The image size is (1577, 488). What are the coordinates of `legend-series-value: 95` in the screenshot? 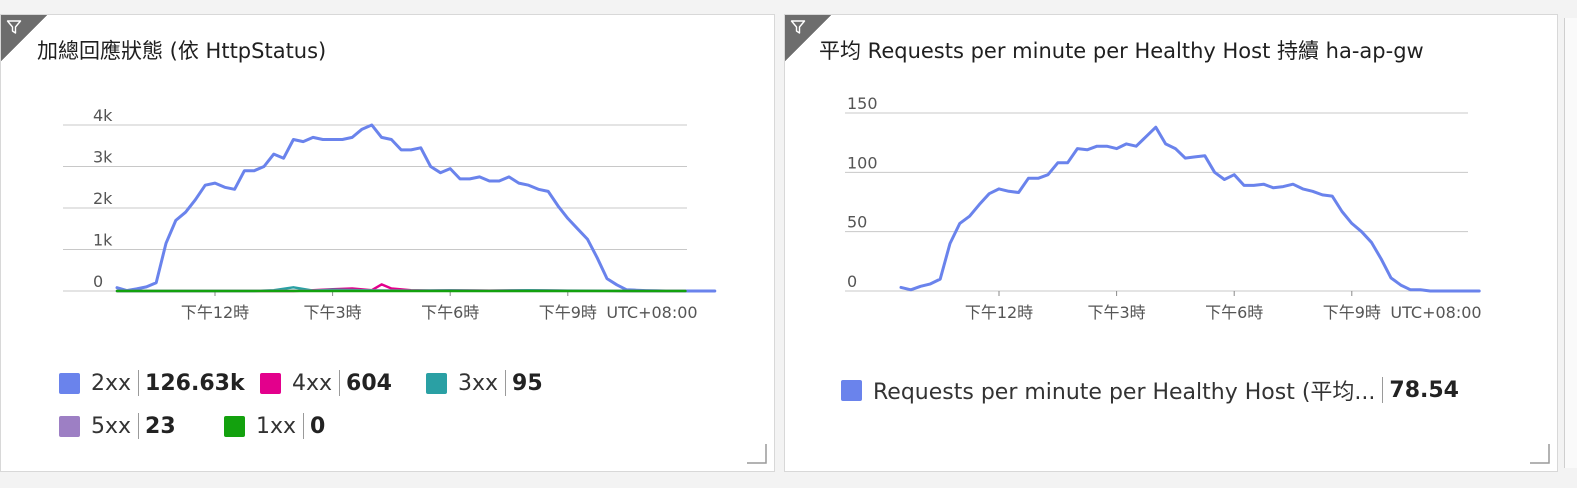 It's located at (527, 383).